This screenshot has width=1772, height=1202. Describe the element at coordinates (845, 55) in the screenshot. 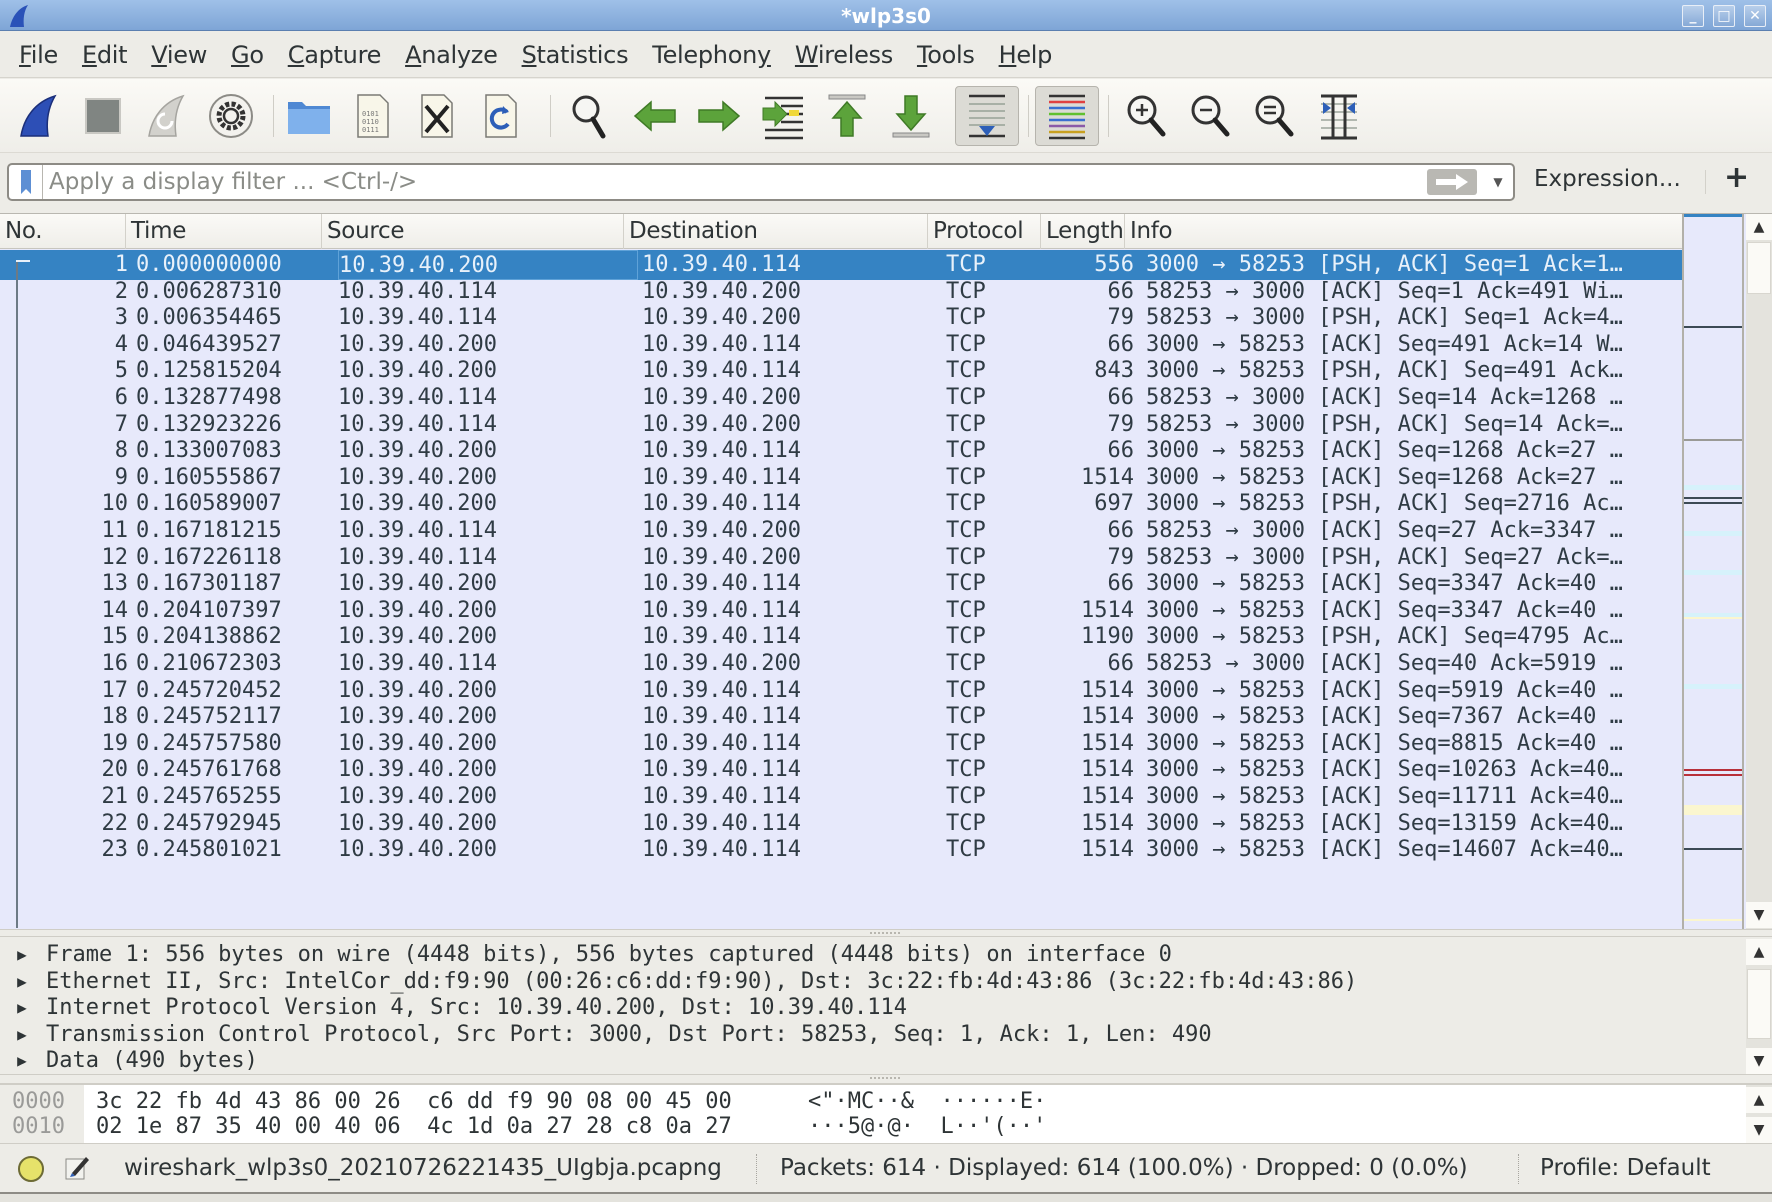

I see `menu-wireless: Wireless` at that location.